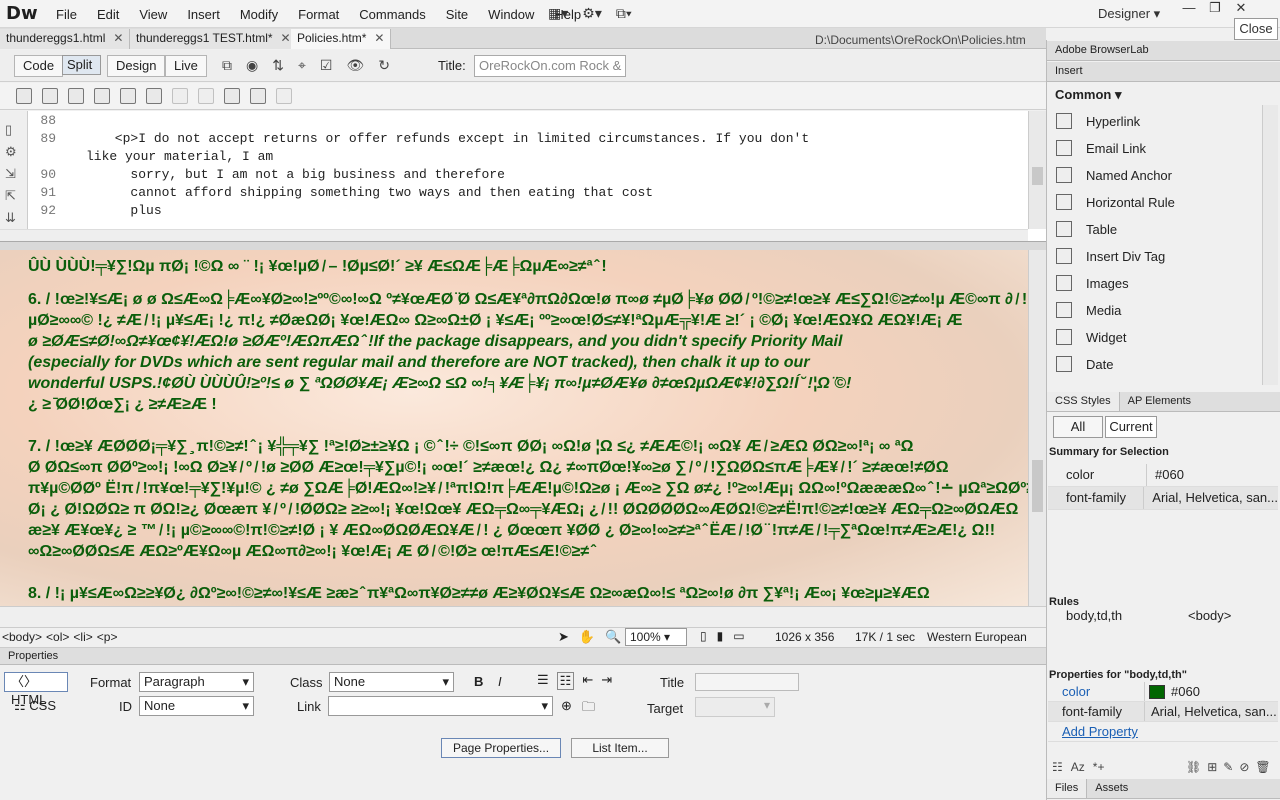 This screenshot has width=1280, height=800. I want to click on id-select: None ▾, so click(196, 706).